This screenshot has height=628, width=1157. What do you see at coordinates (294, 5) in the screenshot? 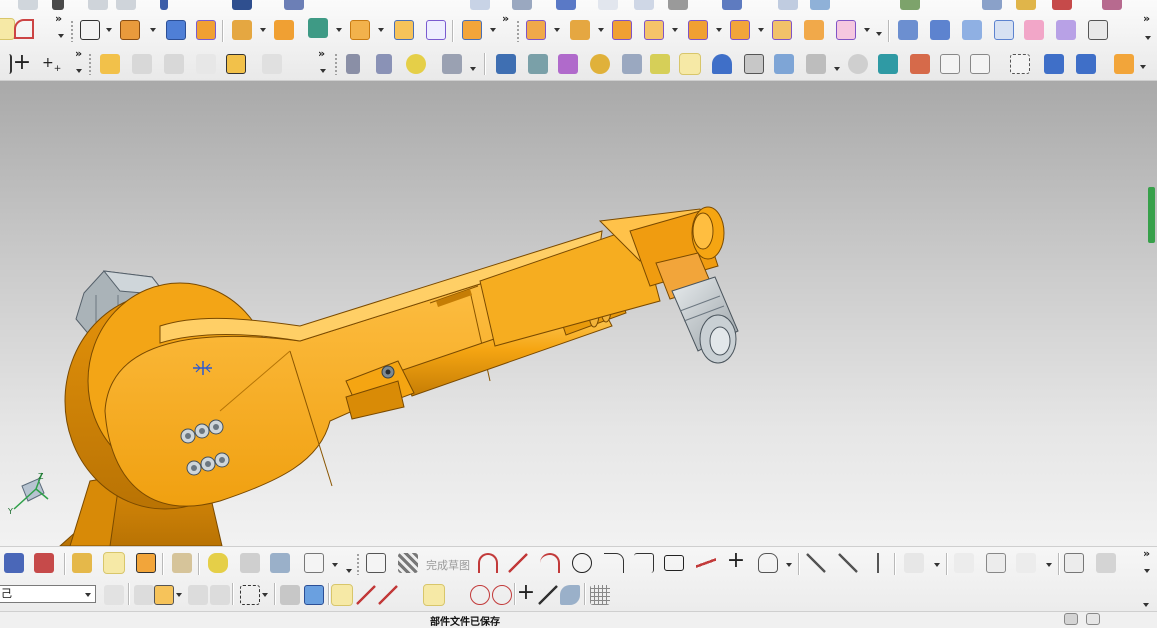
I see `model-display-icon` at bounding box center [294, 5].